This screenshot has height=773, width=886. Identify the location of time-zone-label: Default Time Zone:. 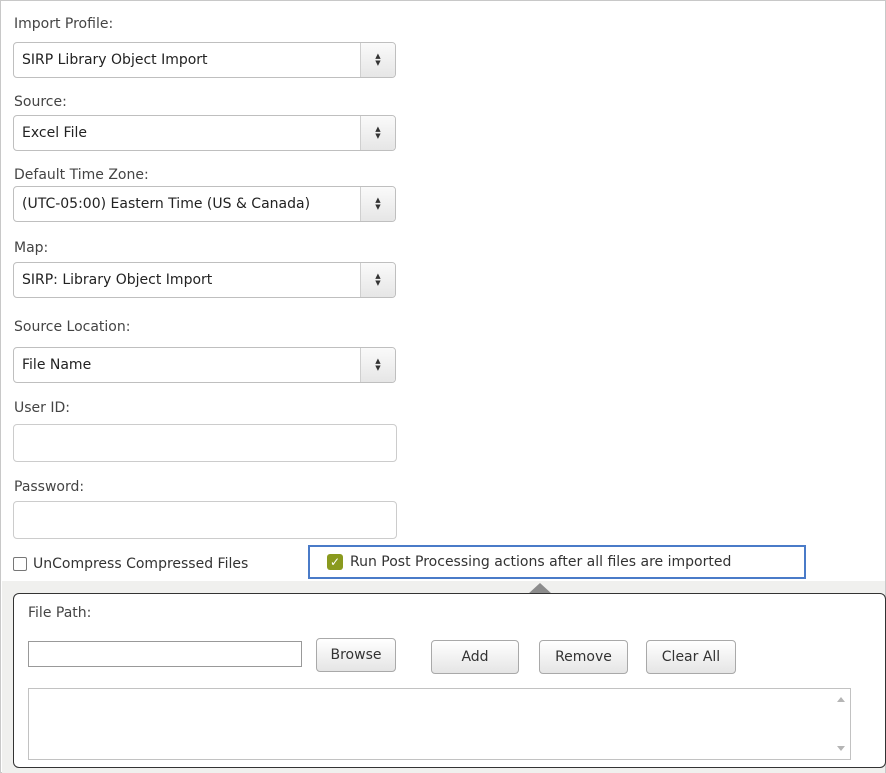
(81, 175).